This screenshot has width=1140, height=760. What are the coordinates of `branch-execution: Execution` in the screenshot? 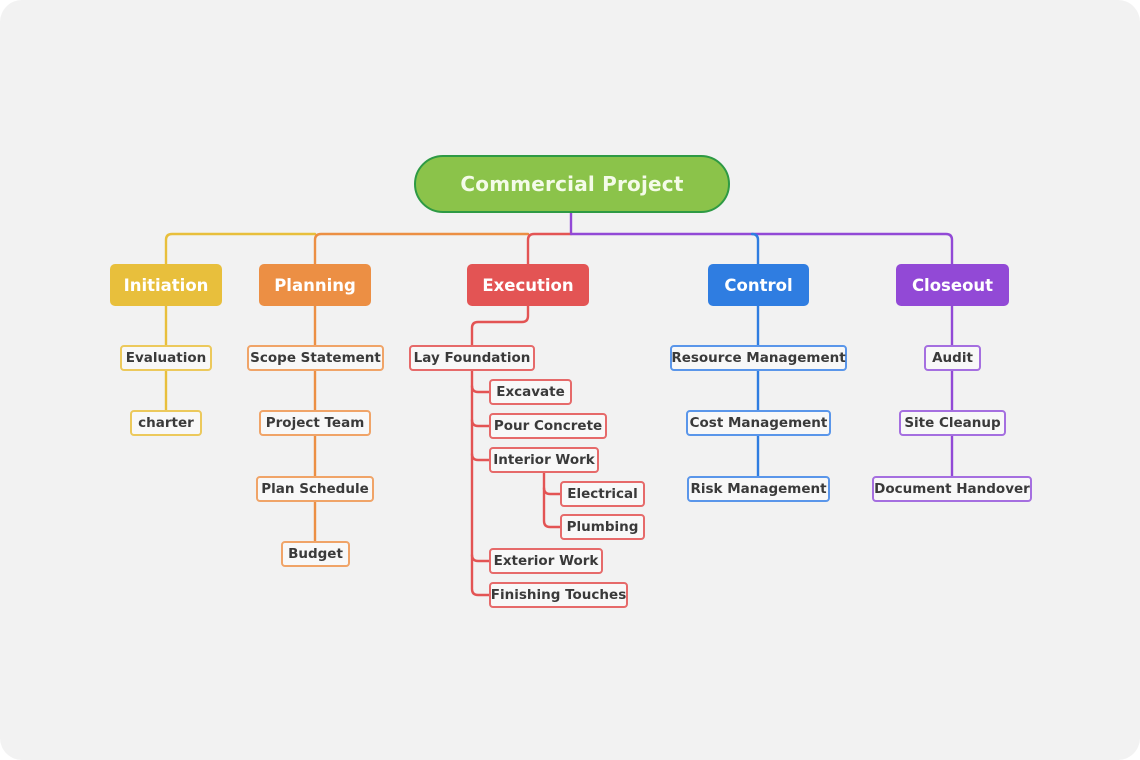 It's located at (528, 285).